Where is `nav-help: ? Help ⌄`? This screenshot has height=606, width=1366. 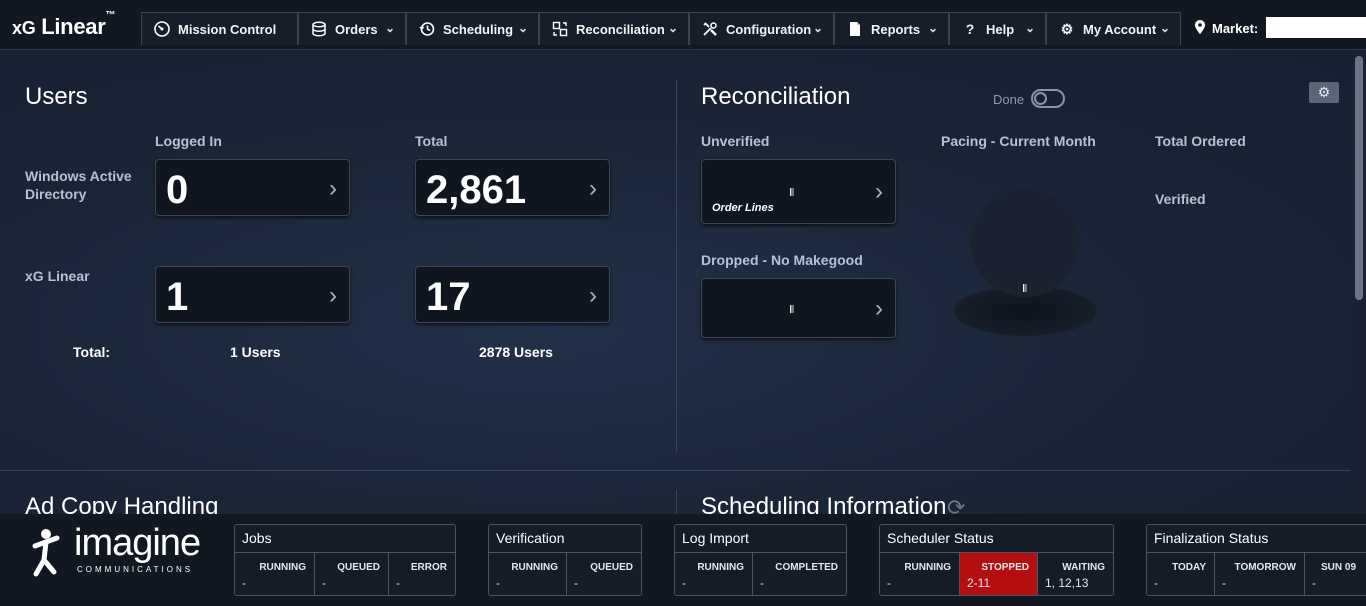
nav-help: ? Help ⌄ is located at coordinates (997, 28).